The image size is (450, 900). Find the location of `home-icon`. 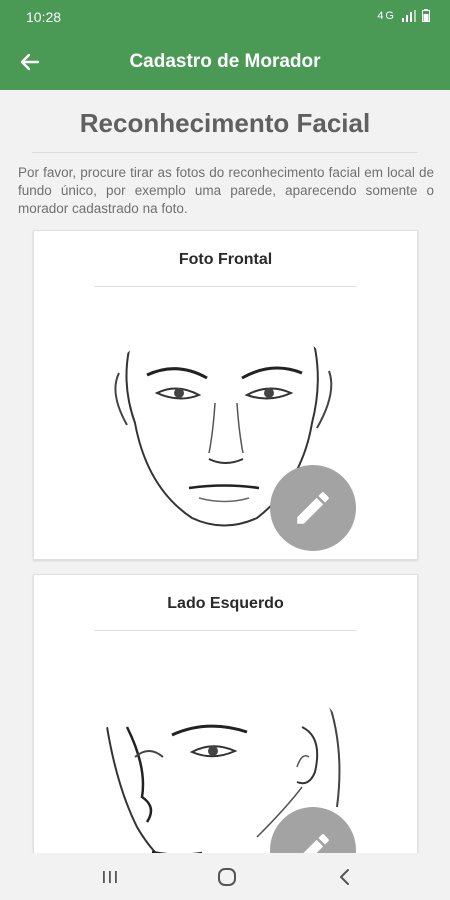

home-icon is located at coordinates (227, 877).